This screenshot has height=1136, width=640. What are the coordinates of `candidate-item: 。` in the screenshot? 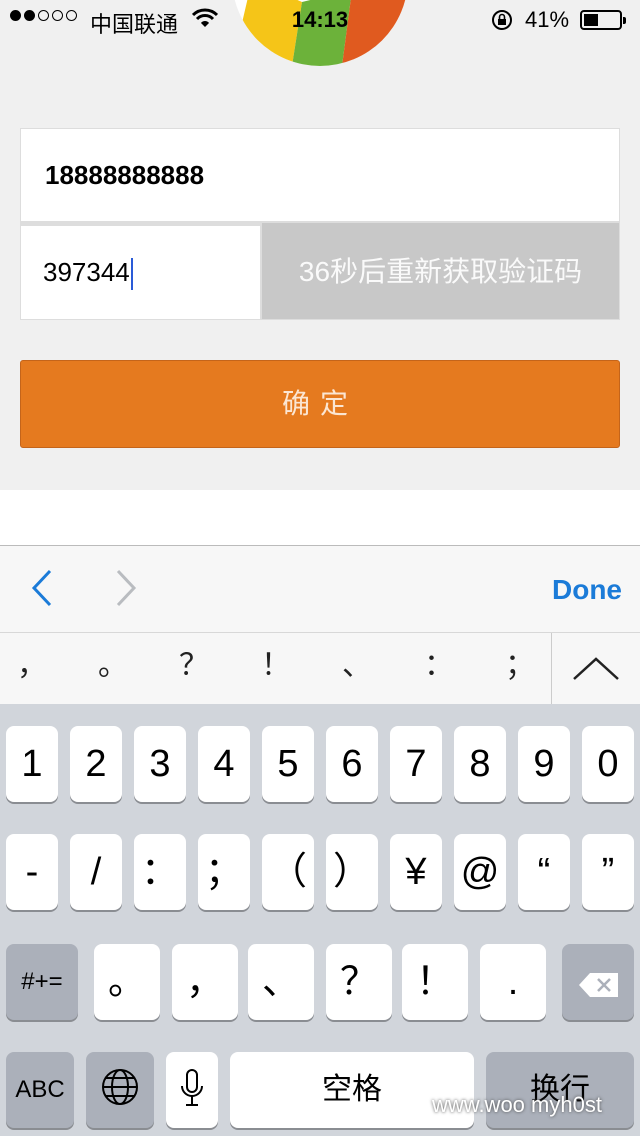 It's located at (113, 666).